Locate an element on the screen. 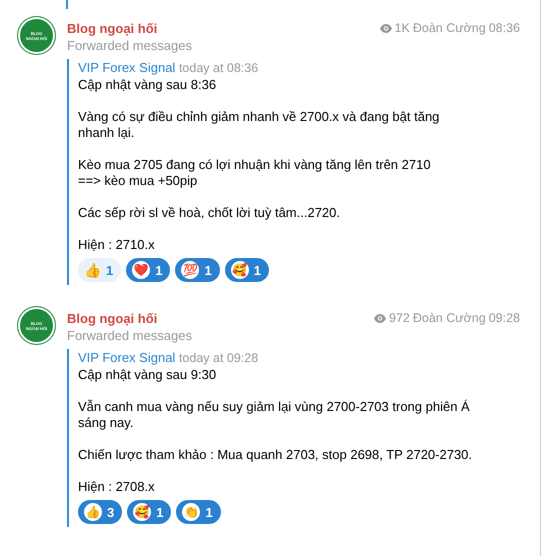 Image resolution: width=541 pixels, height=556 pixels. reaction-button: 👍 3 is located at coordinates (100, 512).